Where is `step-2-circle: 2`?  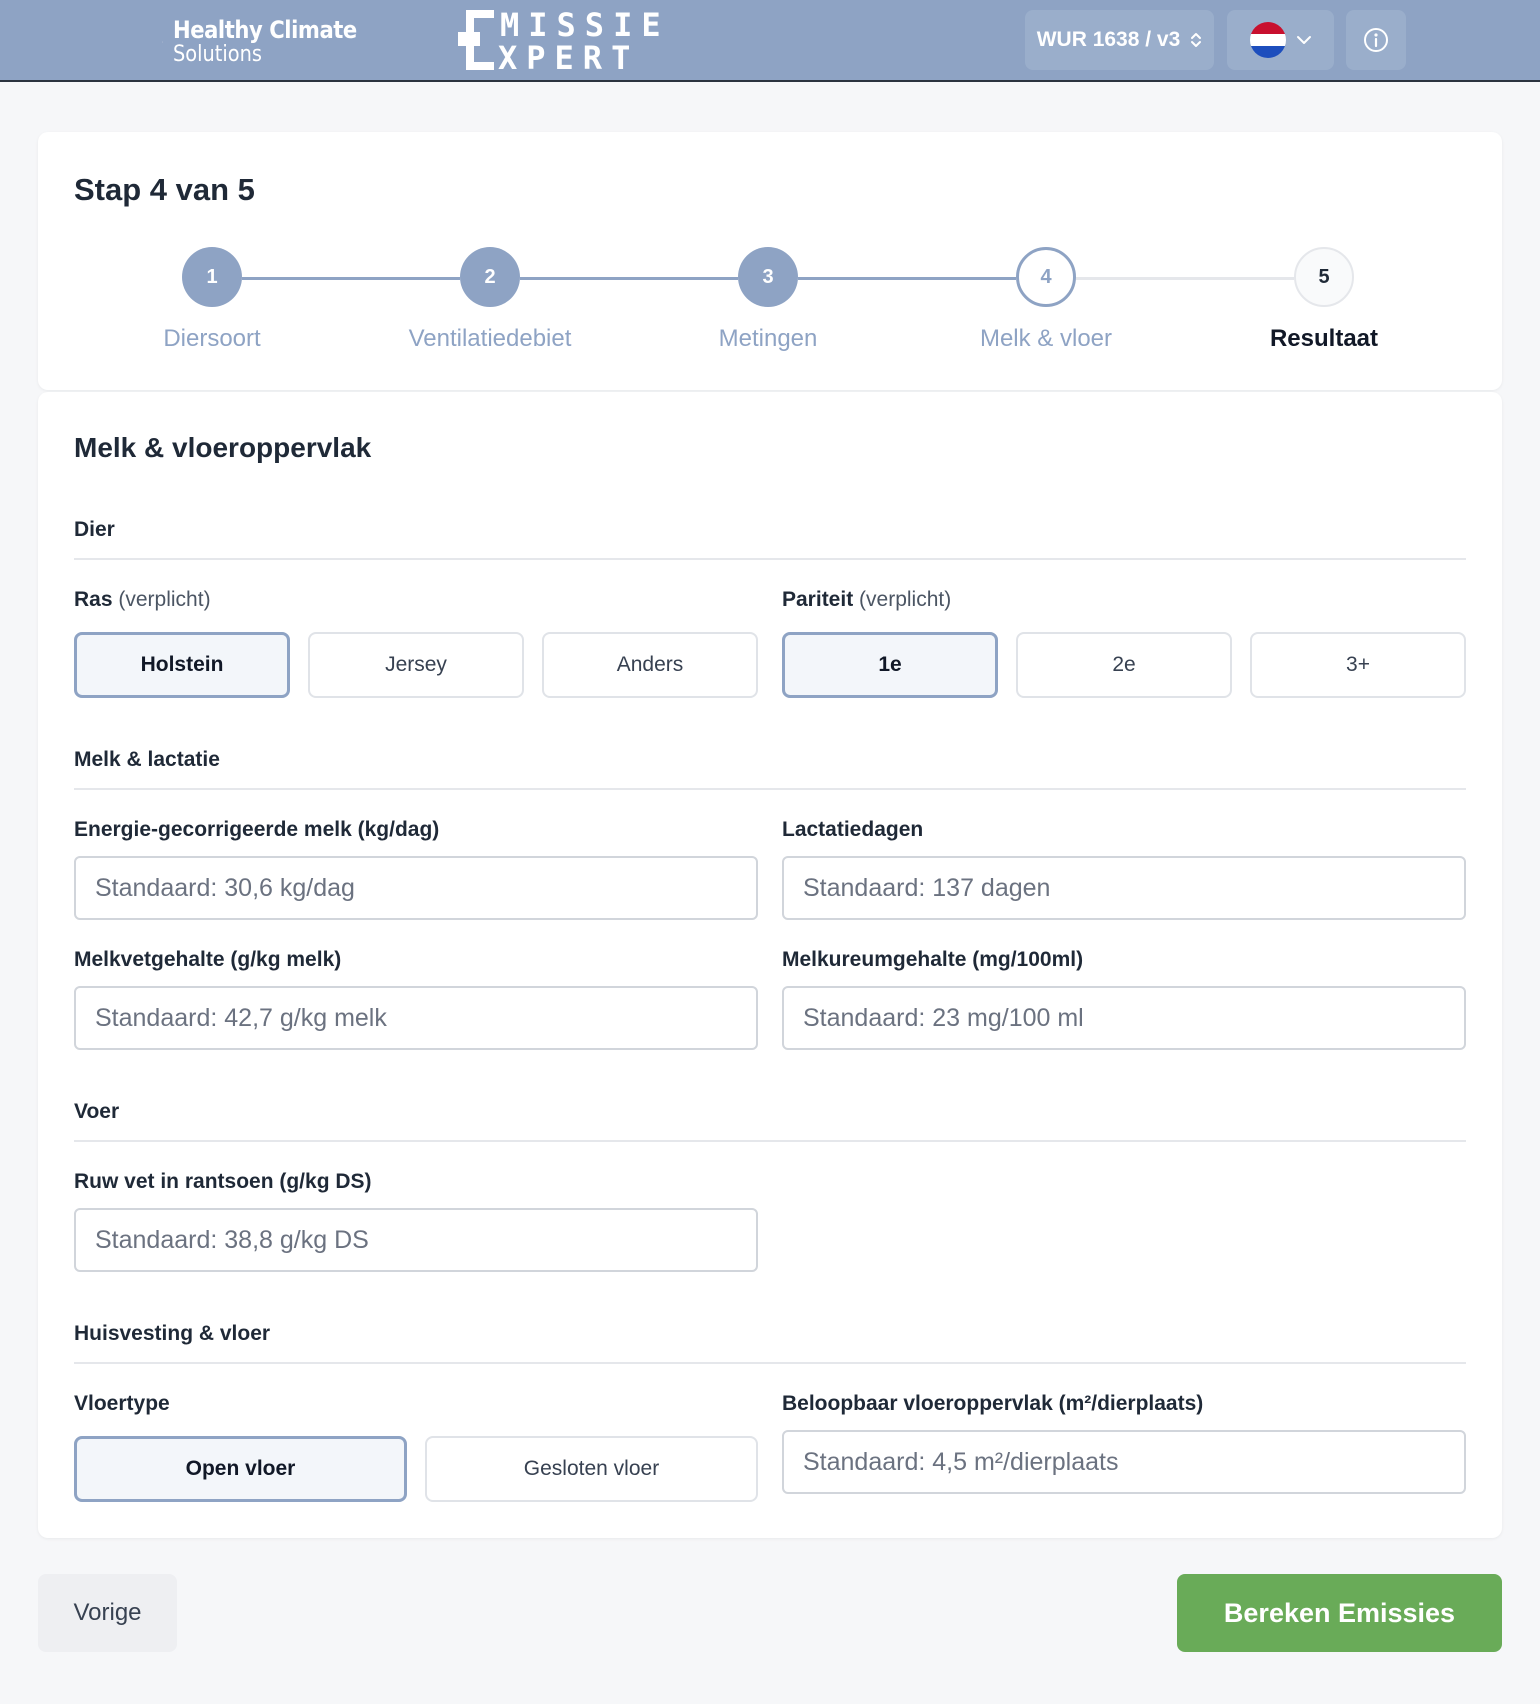 step-2-circle: 2 is located at coordinates (490, 277).